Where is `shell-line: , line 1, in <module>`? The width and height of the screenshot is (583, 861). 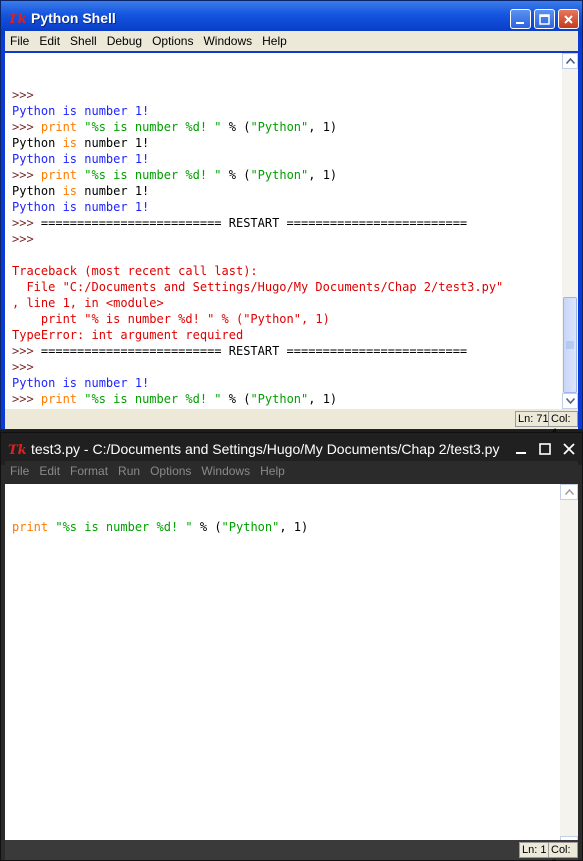 shell-line: , line 1, in <module> is located at coordinates (287, 303).